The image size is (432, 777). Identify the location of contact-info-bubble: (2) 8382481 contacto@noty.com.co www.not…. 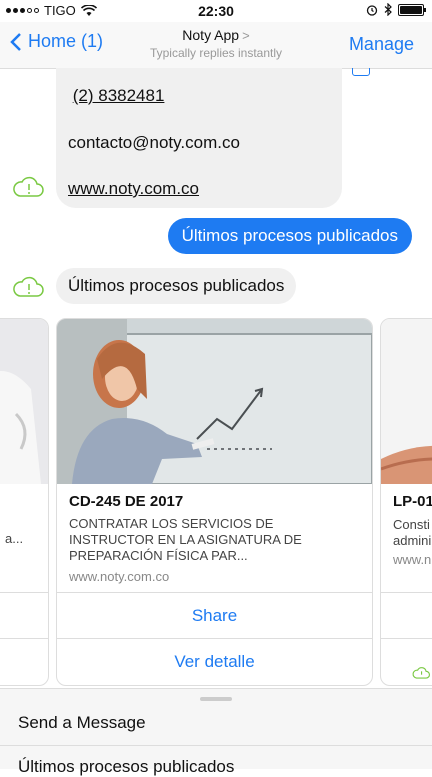
(199, 138).